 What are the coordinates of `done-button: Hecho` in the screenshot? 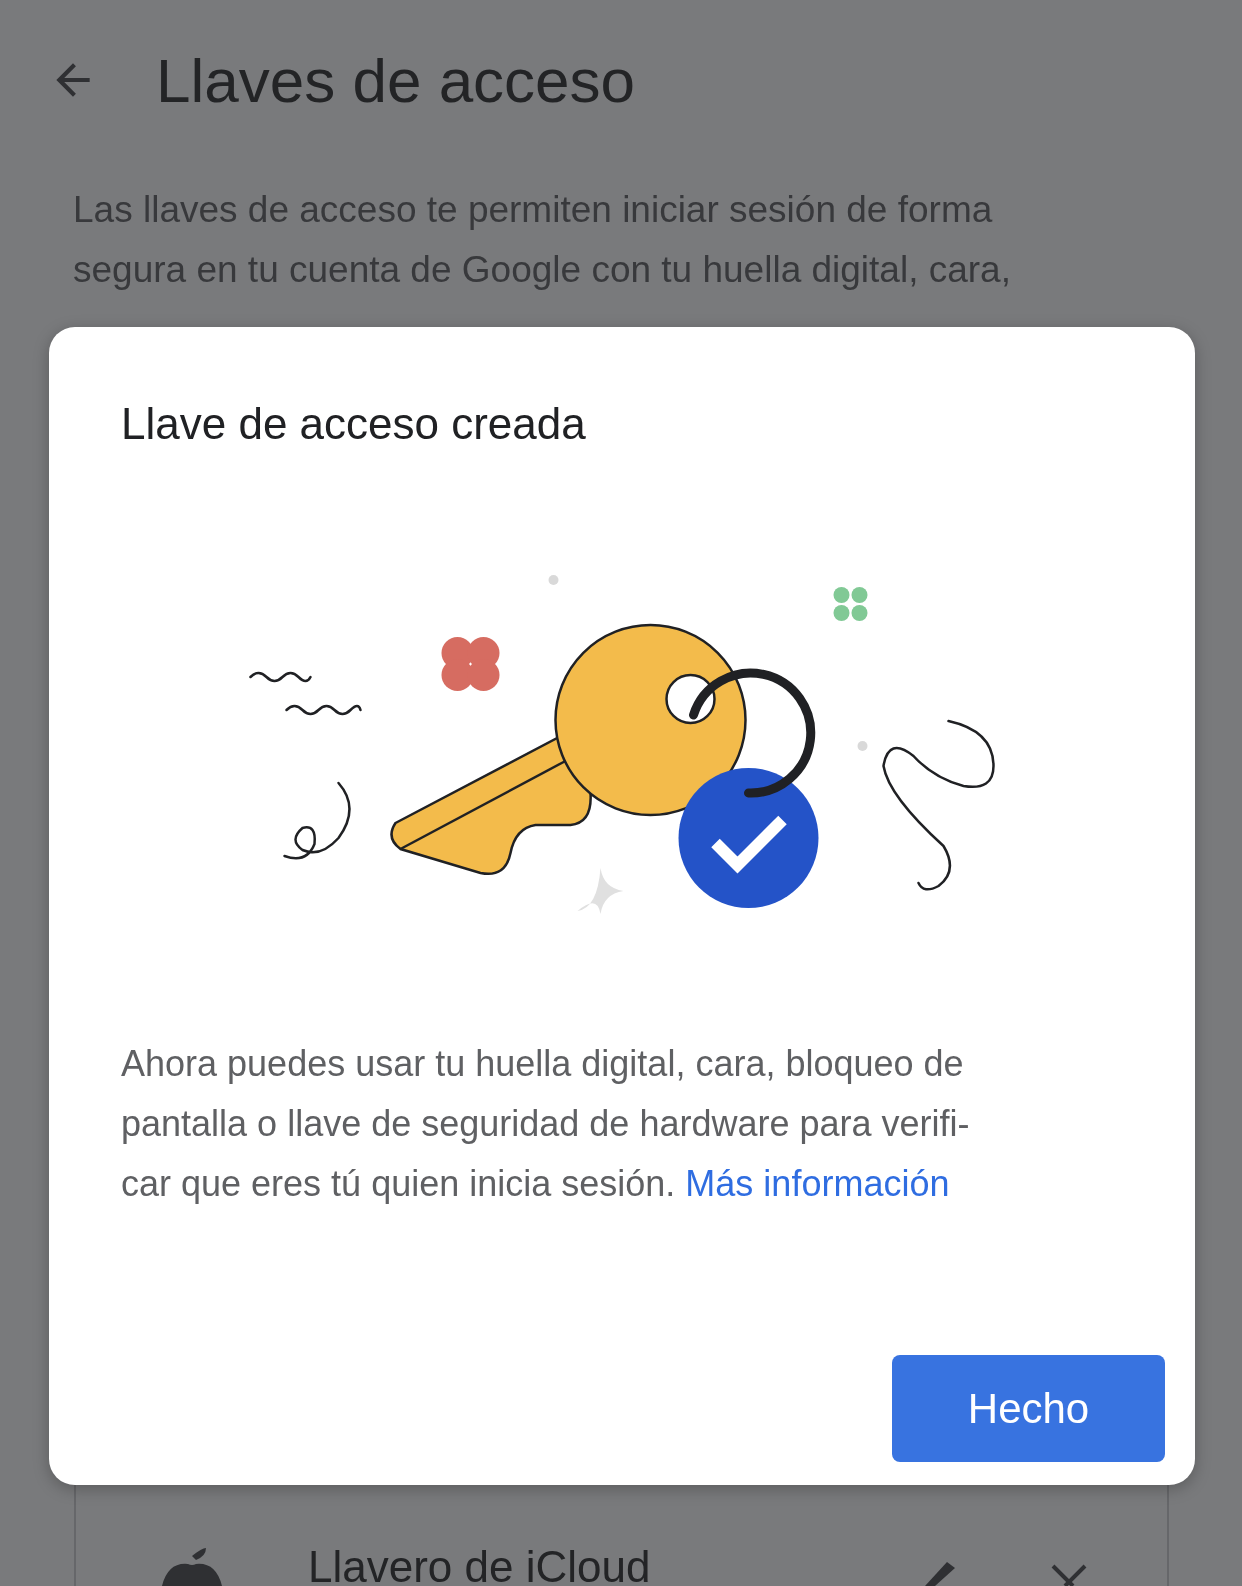 It's located at (1028, 1408).